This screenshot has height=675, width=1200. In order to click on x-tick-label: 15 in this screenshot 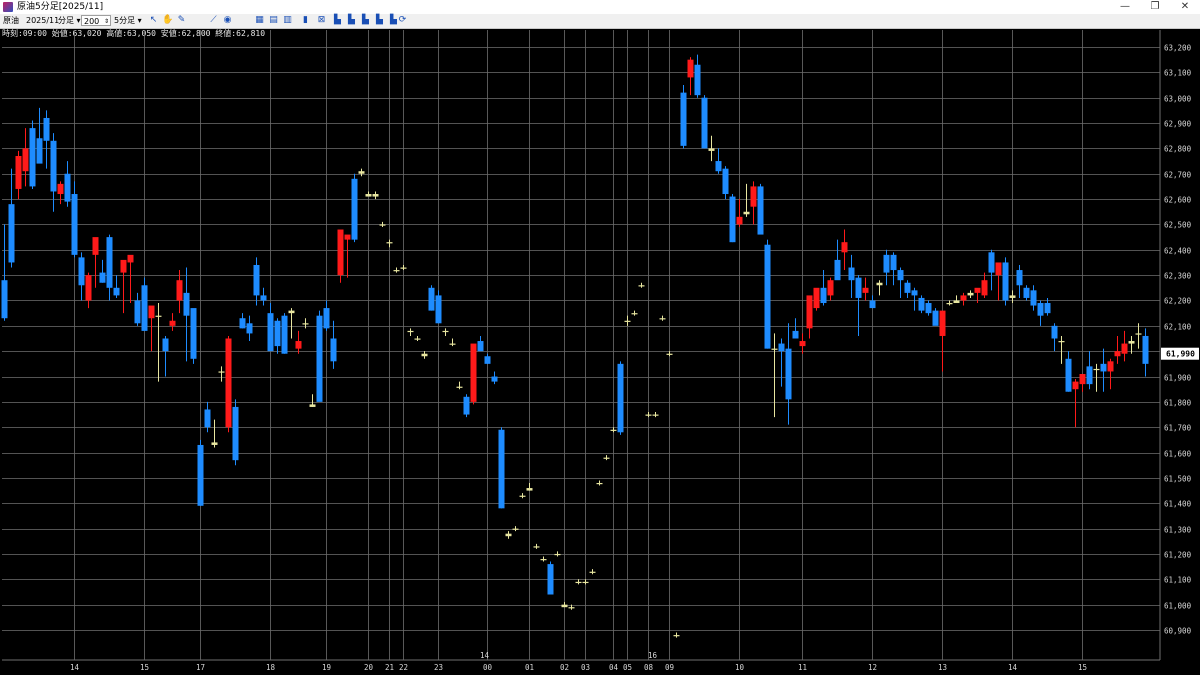, I will do `click(1082, 667)`.